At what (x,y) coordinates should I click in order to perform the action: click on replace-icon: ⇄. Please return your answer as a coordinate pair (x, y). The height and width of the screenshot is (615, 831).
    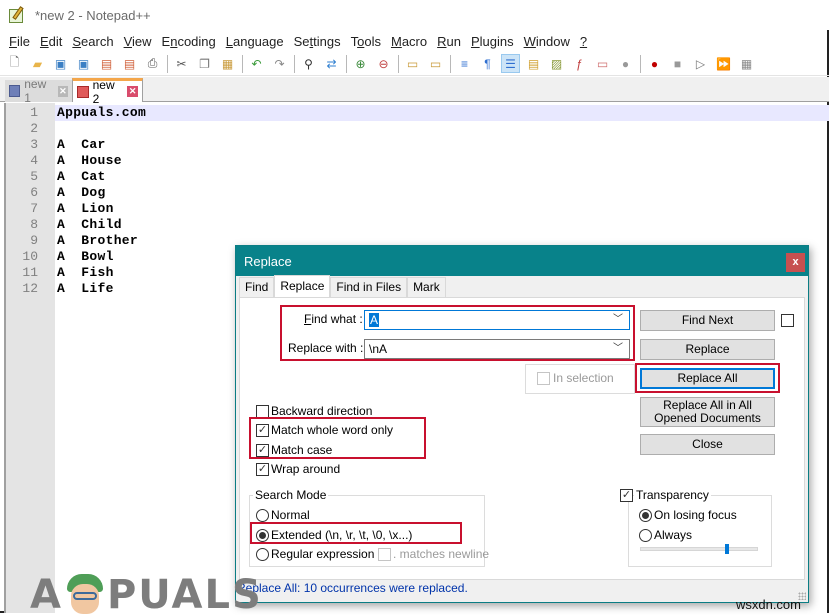
    Looking at the image, I should click on (331, 63).